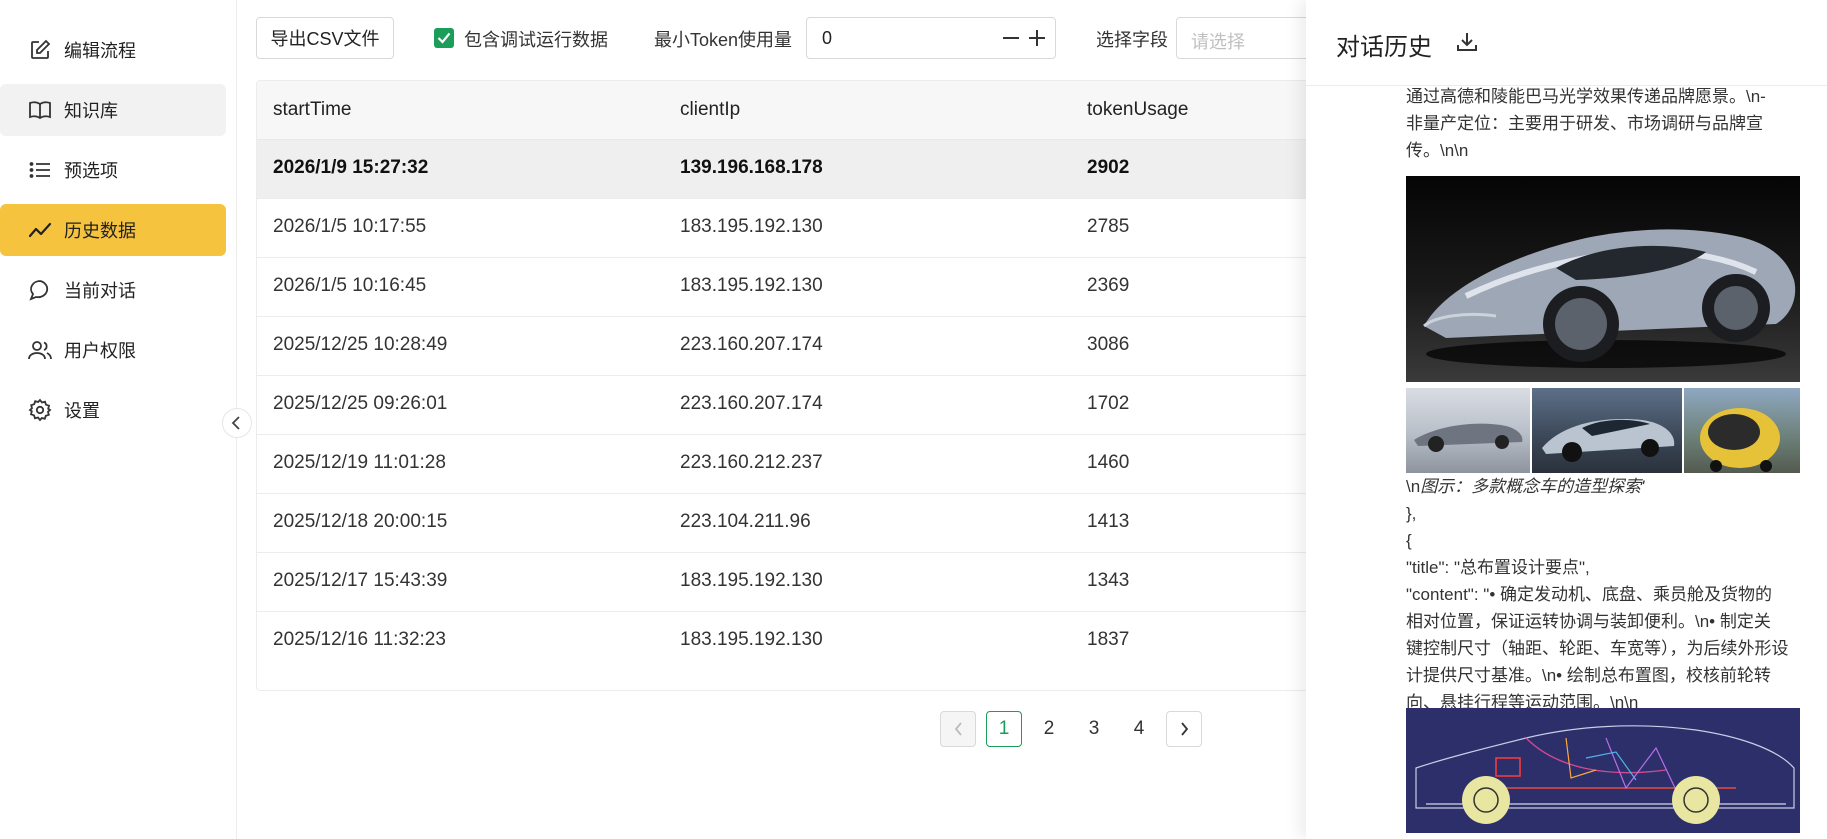 Image resolution: width=1827 pixels, height=839 pixels. I want to click on table-row: 2026/1/5 10:16:45 183.195.192.130 2369, so click(796, 287).